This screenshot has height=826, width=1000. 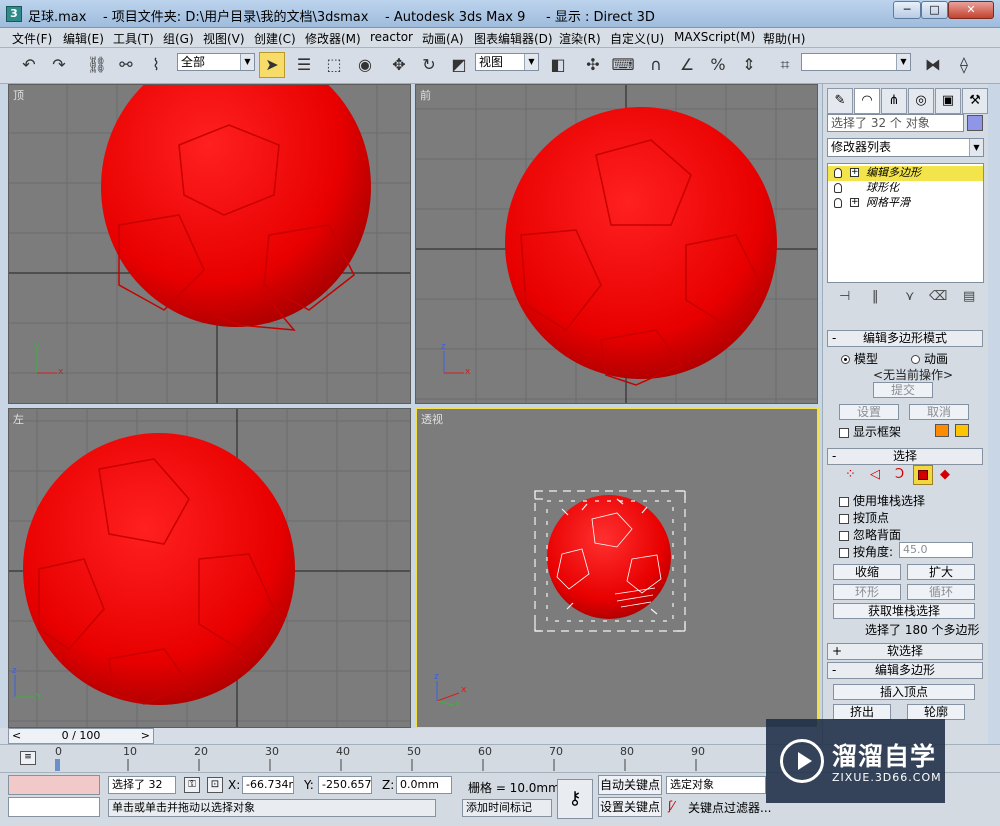 What do you see at coordinates (856, 62) in the screenshot?
I see `named-selection-dropdown: ▼` at bounding box center [856, 62].